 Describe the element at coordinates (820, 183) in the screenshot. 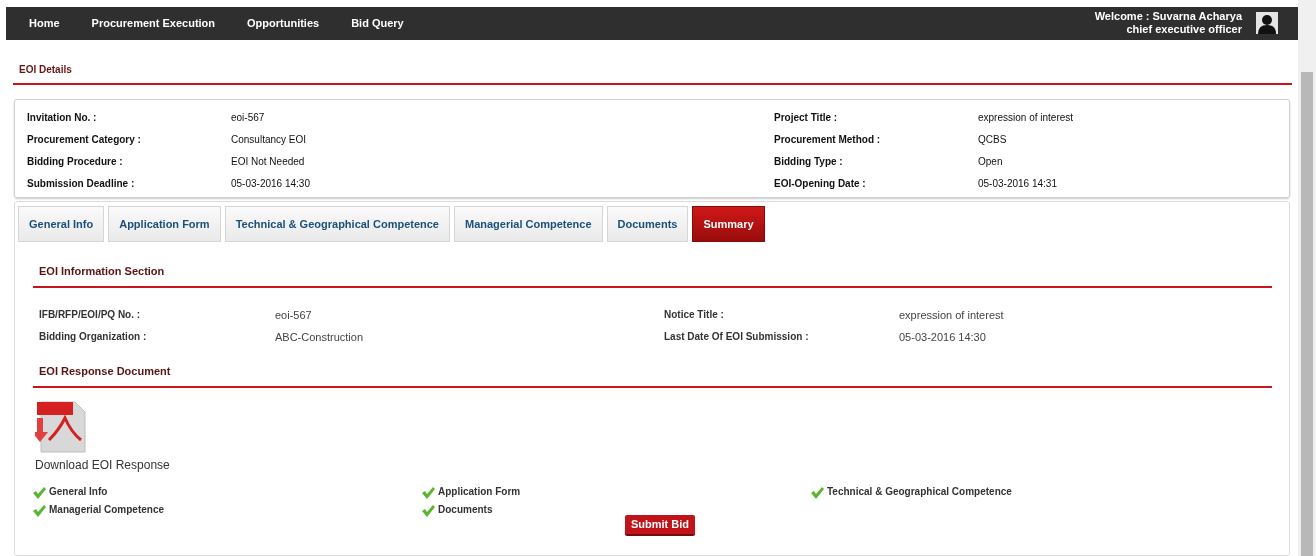

I see `field-label: EOI-Opening Date :` at that location.